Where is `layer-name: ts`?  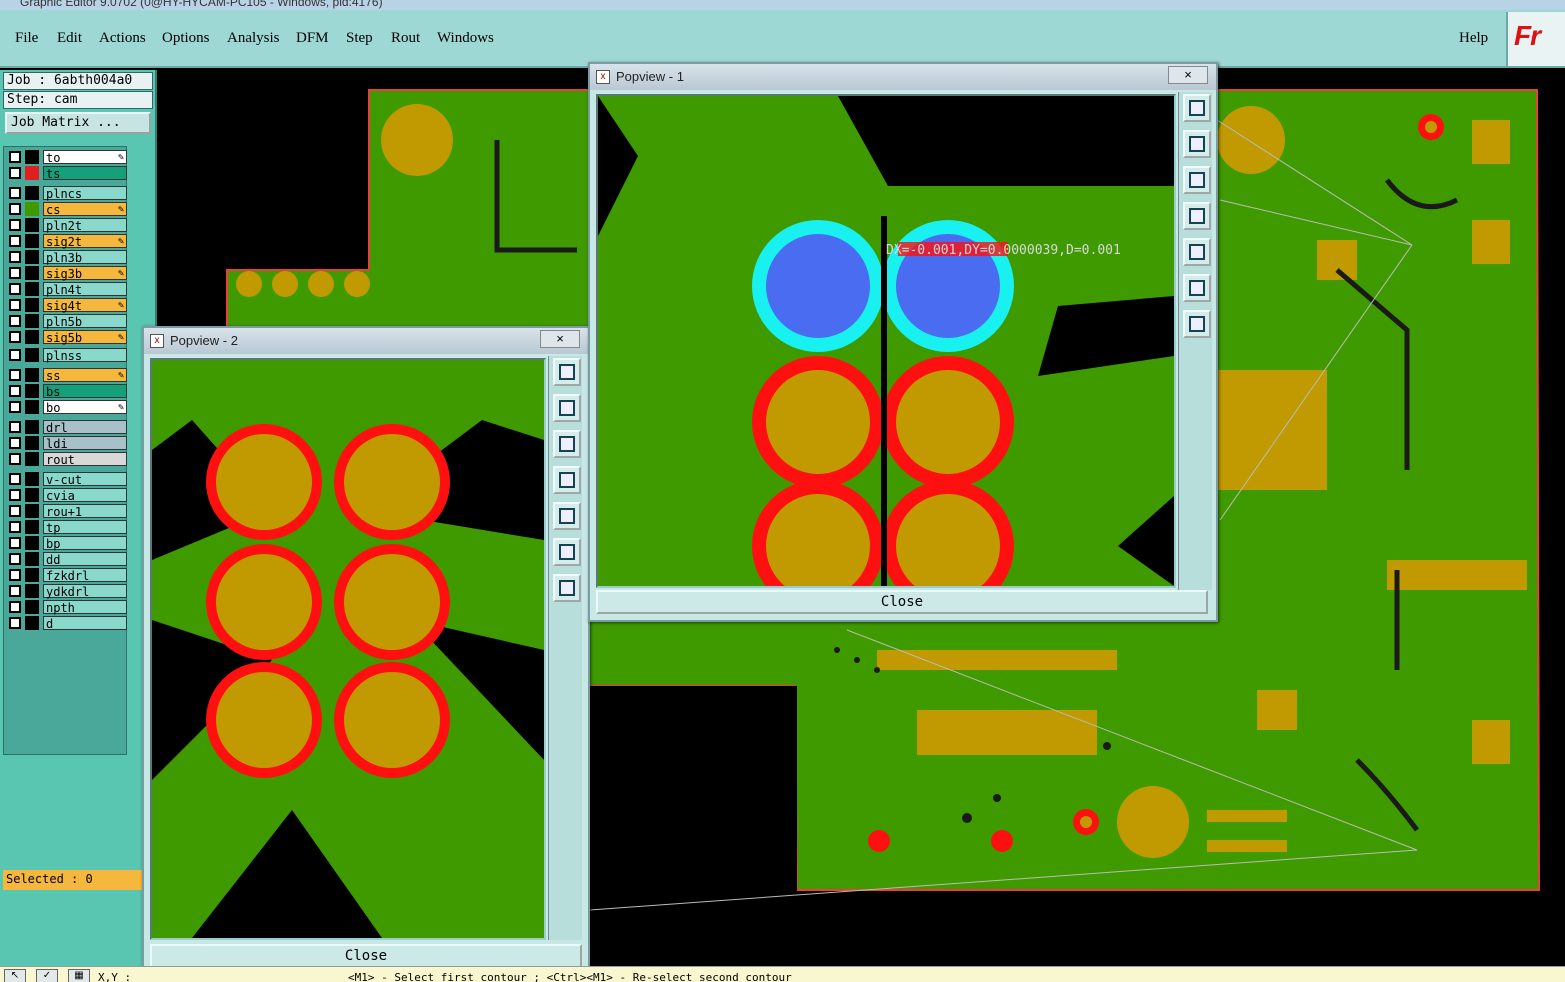
layer-name: ts is located at coordinates (85, 173).